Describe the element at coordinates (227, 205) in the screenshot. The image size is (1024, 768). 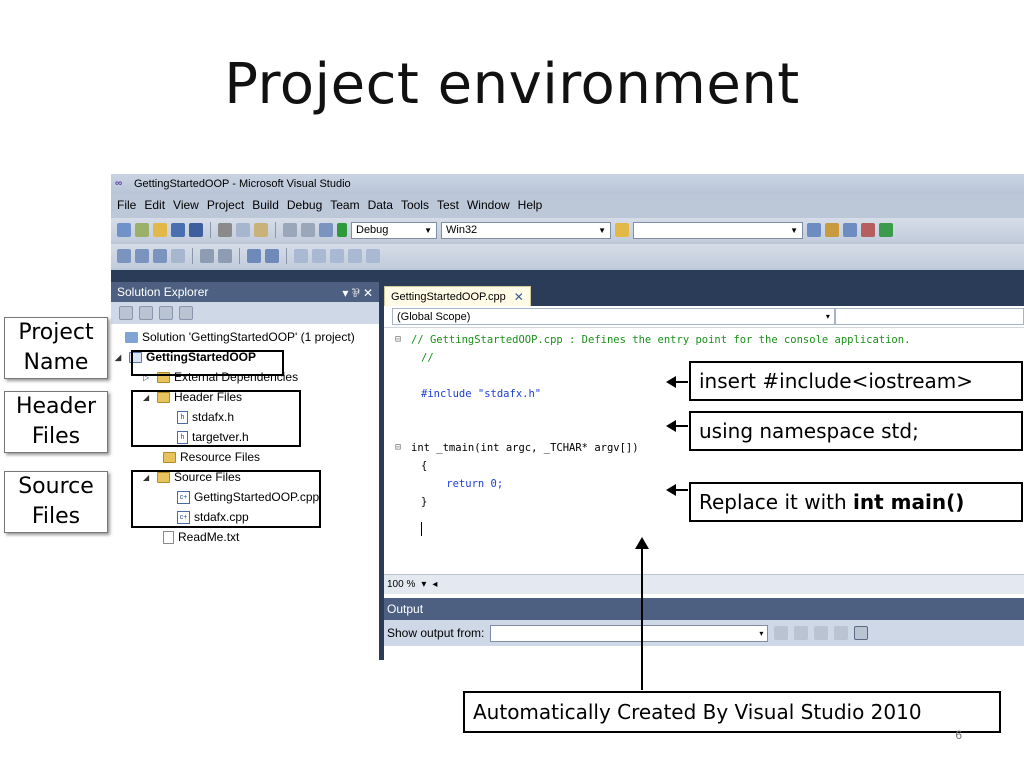
I see `menu-project: Project` at that location.